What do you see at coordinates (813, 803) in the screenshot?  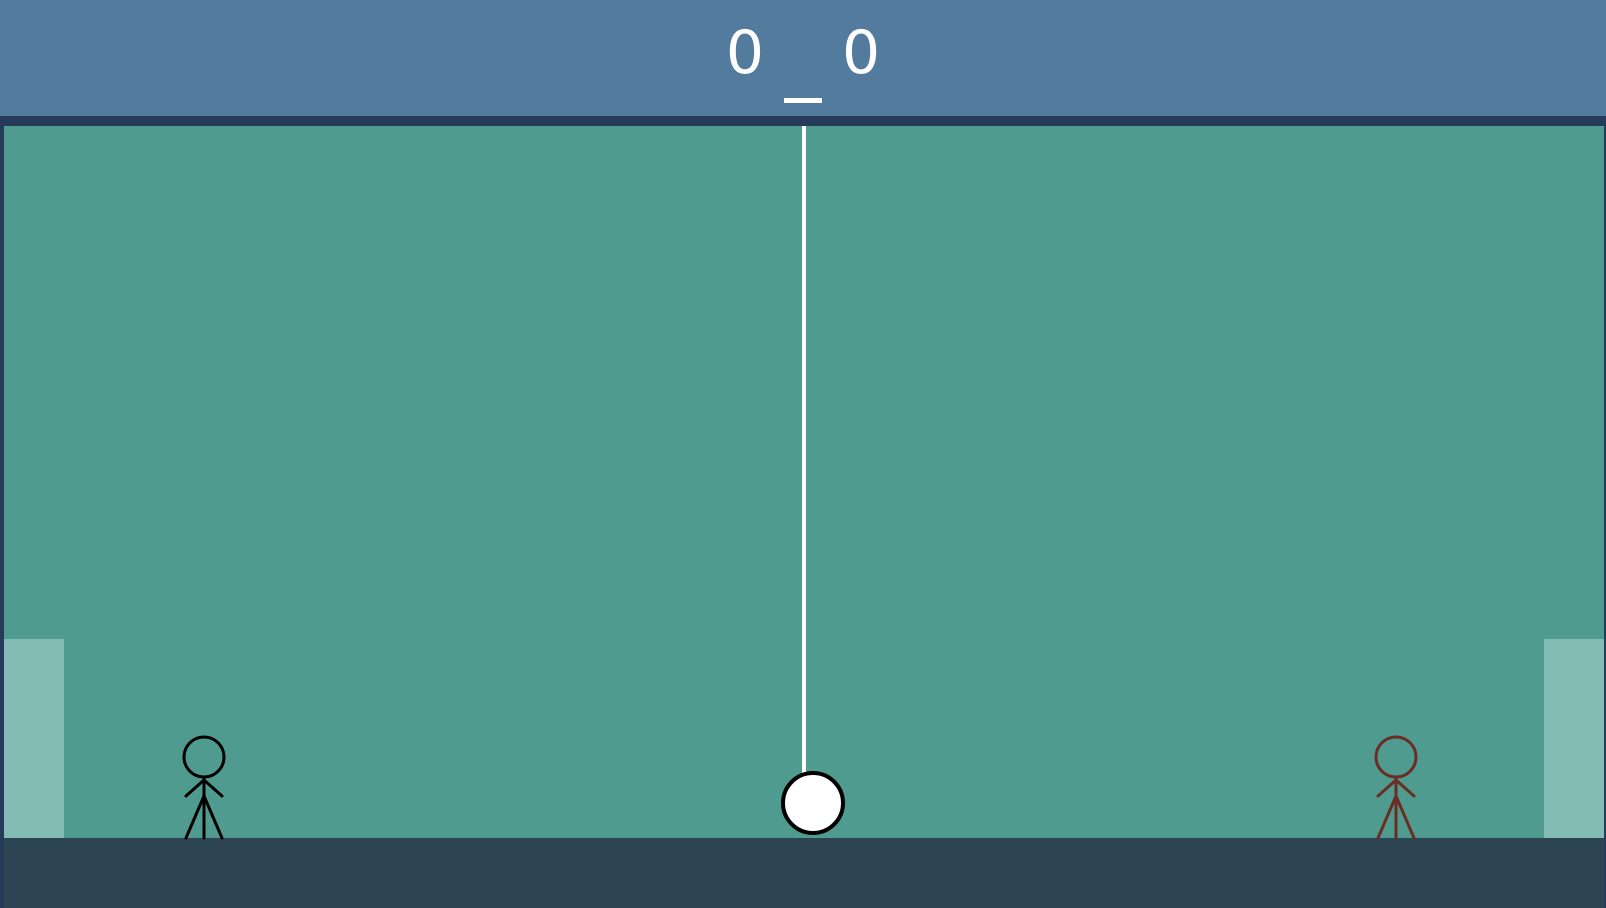 I see `ball-icon` at bounding box center [813, 803].